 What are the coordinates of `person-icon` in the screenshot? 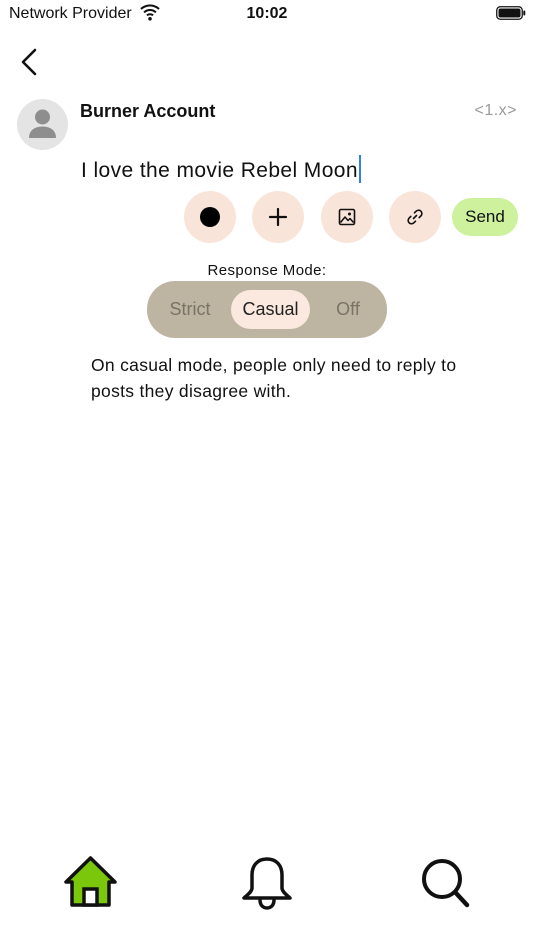 It's located at (42, 123).